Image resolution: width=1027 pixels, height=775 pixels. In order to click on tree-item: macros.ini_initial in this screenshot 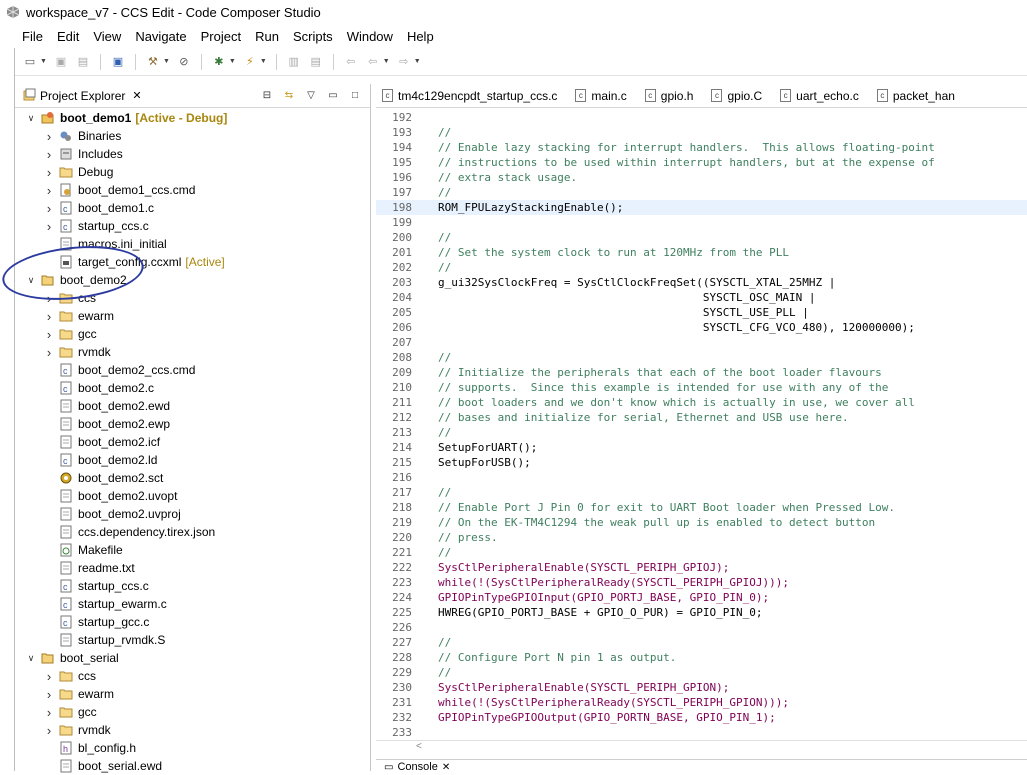, I will do `click(192, 244)`.